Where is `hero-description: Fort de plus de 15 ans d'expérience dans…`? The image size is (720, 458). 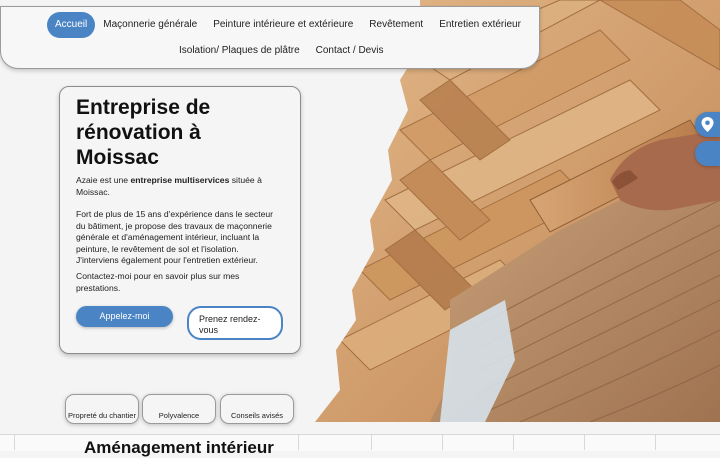 hero-description: Fort de plus de 15 ans d'expérience dans… is located at coordinates (175, 237).